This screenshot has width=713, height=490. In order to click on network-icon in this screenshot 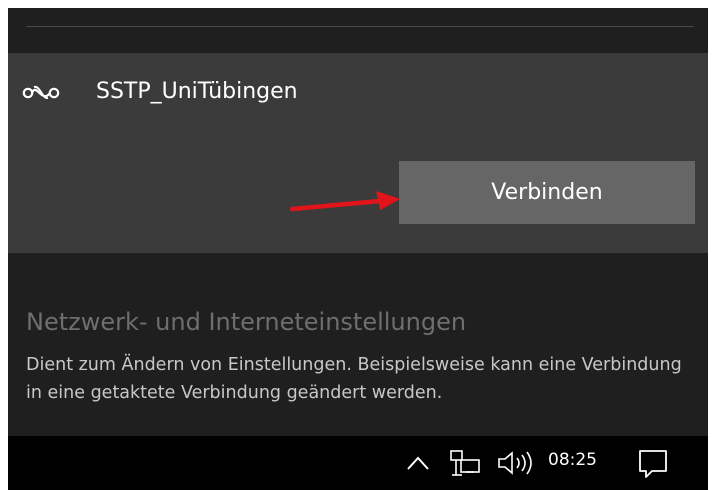, I will do `click(465, 463)`.